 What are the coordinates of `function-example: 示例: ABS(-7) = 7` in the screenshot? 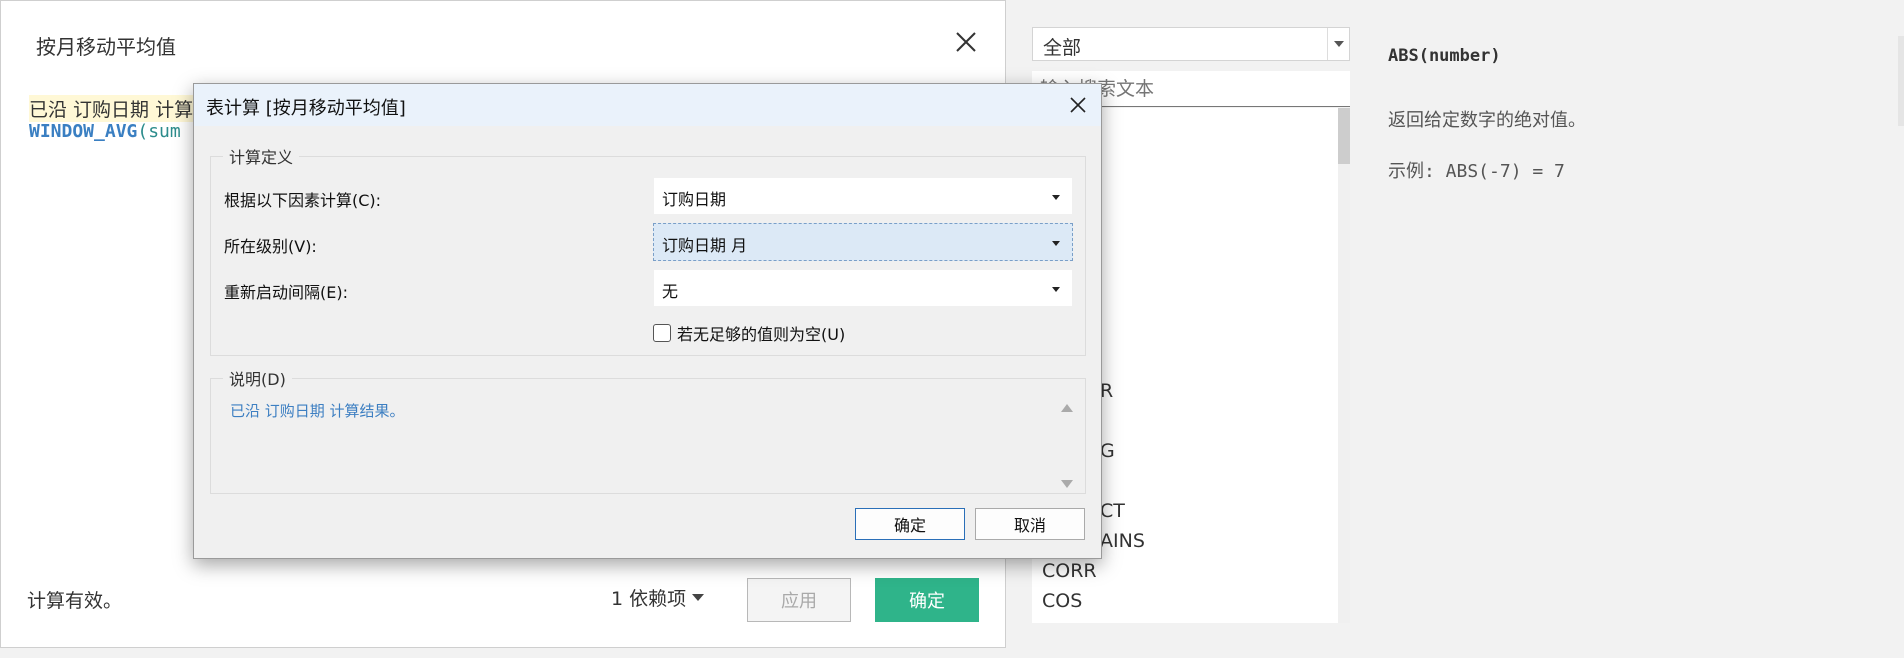 It's located at (1476, 171).